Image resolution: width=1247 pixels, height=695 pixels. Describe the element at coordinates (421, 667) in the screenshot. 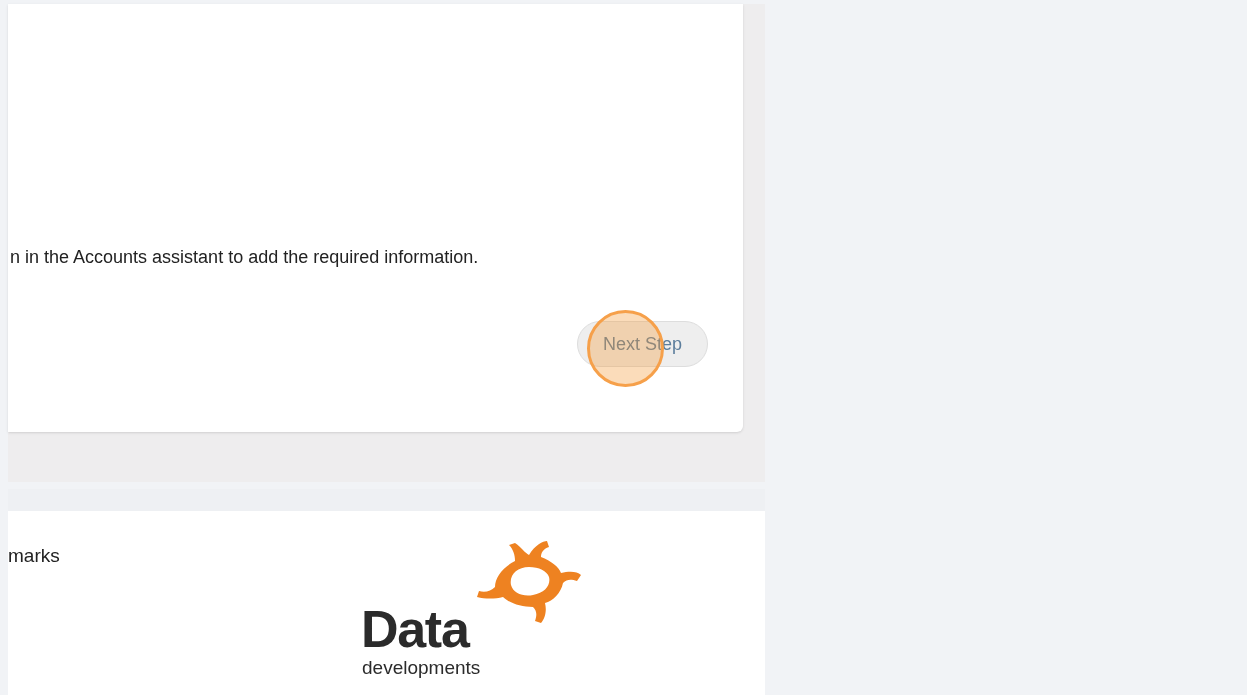

I see `logo-tagline: developments` at that location.